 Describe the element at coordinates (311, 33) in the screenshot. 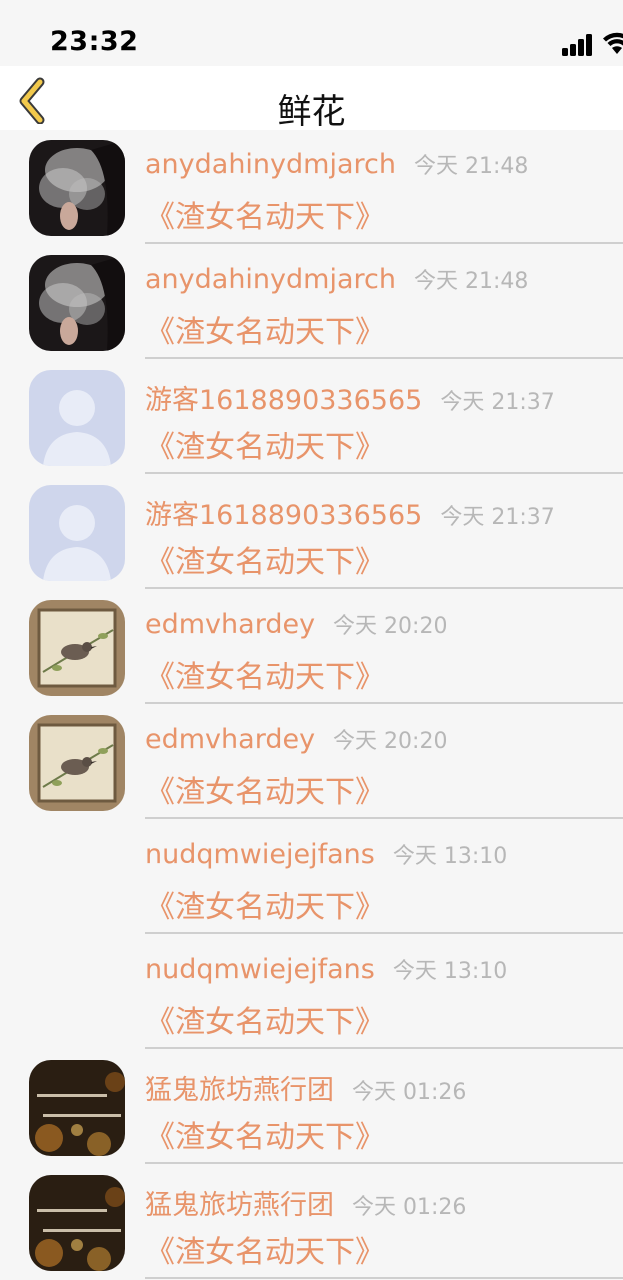

I see `status-bar: 23:32` at that location.